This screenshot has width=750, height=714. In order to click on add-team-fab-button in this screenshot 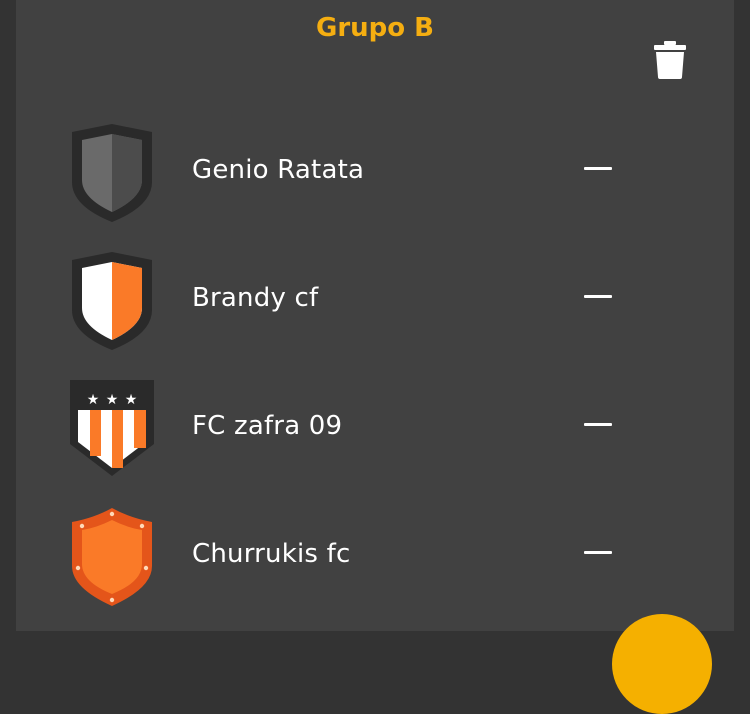, I will do `click(662, 664)`.